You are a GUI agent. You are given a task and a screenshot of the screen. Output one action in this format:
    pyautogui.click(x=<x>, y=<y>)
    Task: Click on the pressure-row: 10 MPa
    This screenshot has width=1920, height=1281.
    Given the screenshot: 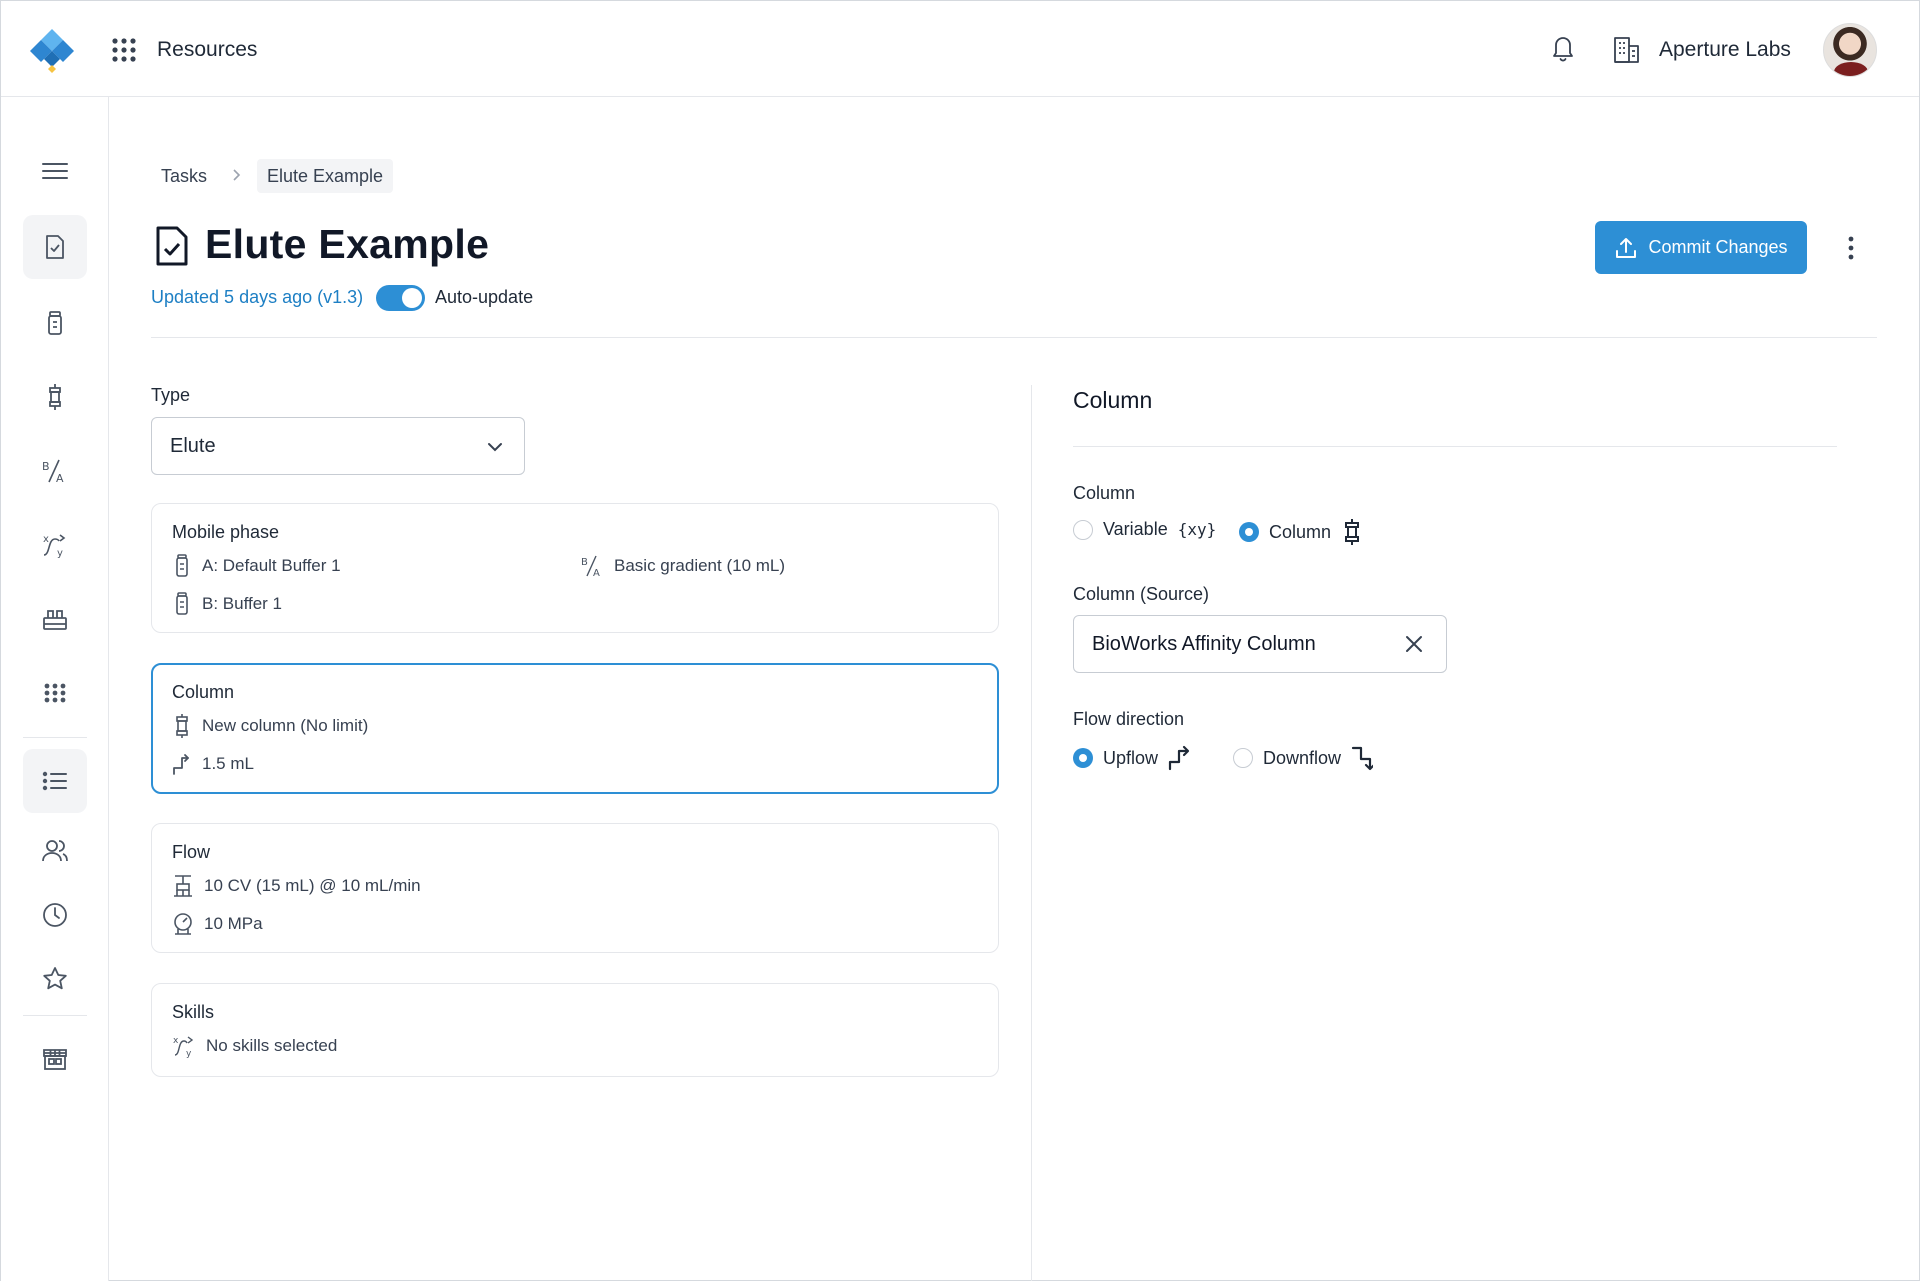 What is the action you would take?
    pyautogui.click(x=217, y=924)
    